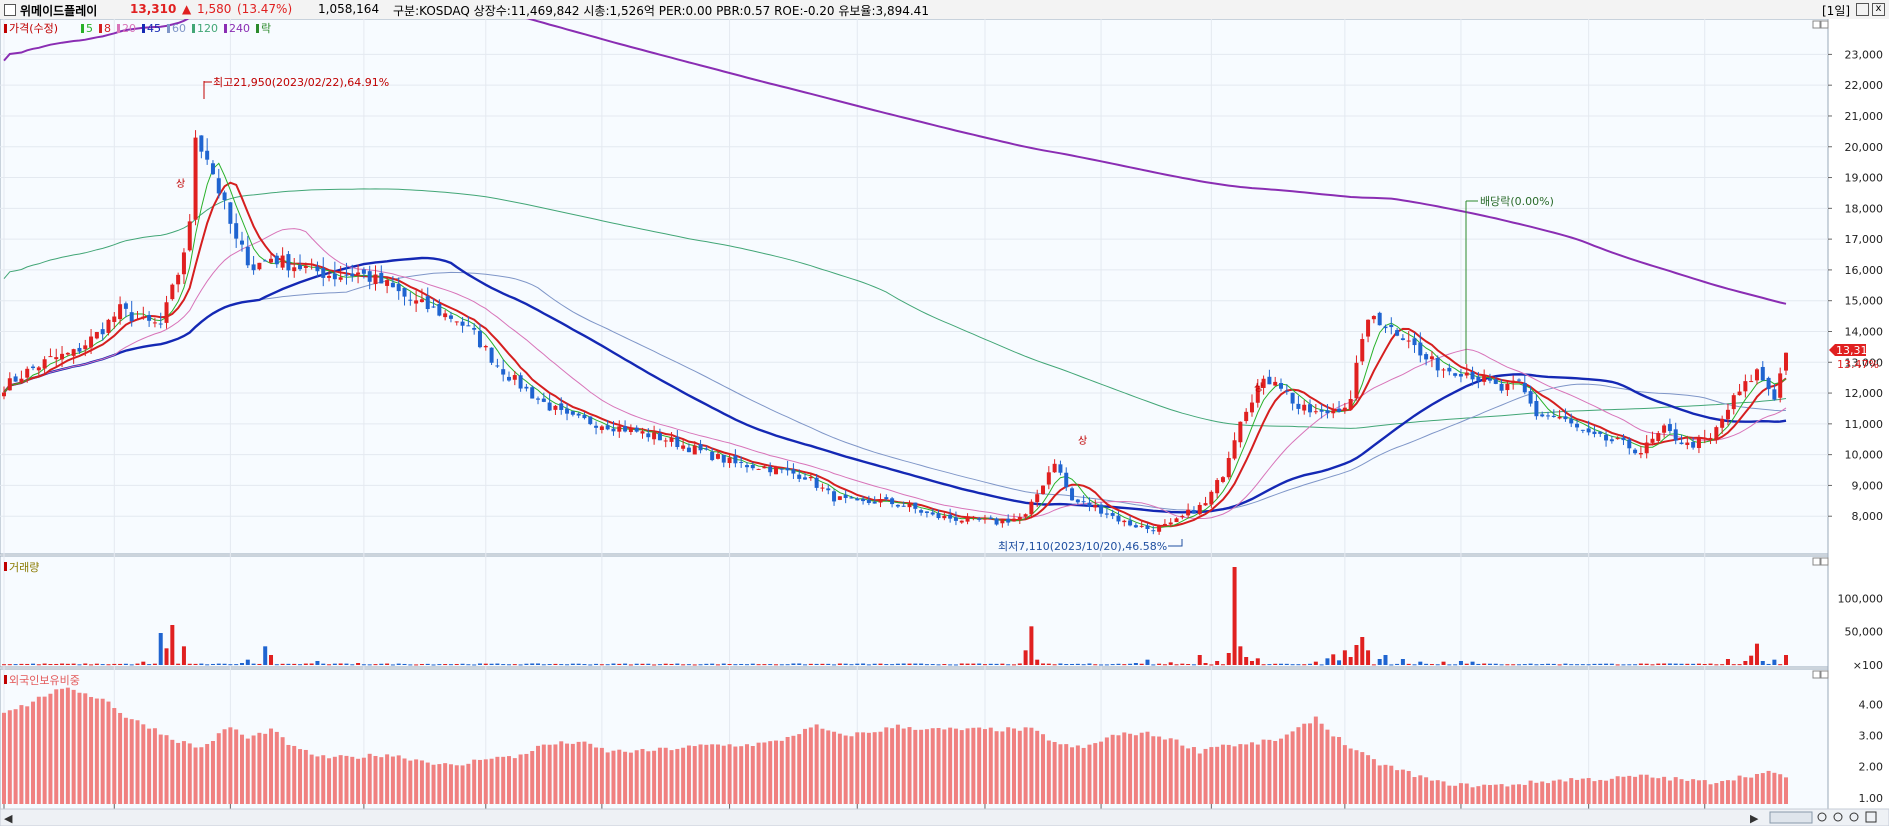 This screenshot has height=826, width=1889. What do you see at coordinates (1820, 561) in the screenshot?
I see `volume-panel-buttons` at bounding box center [1820, 561].